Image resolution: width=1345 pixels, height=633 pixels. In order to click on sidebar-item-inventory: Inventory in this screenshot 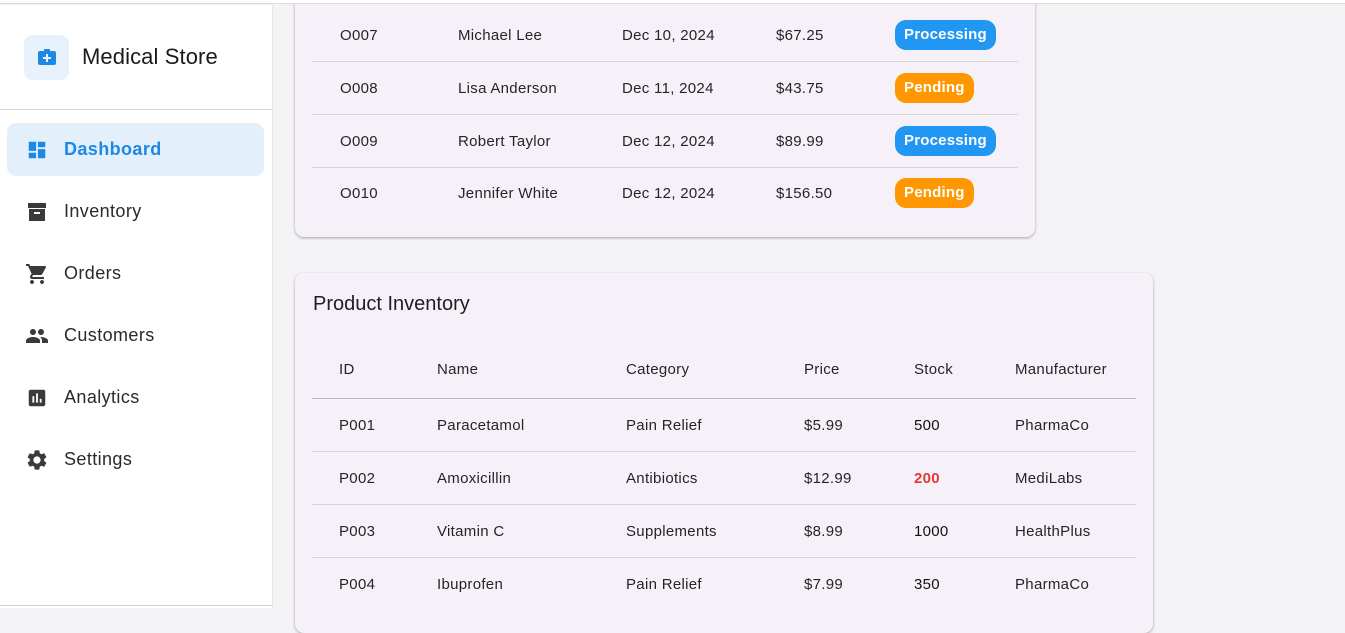, I will do `click(135, 211)`.